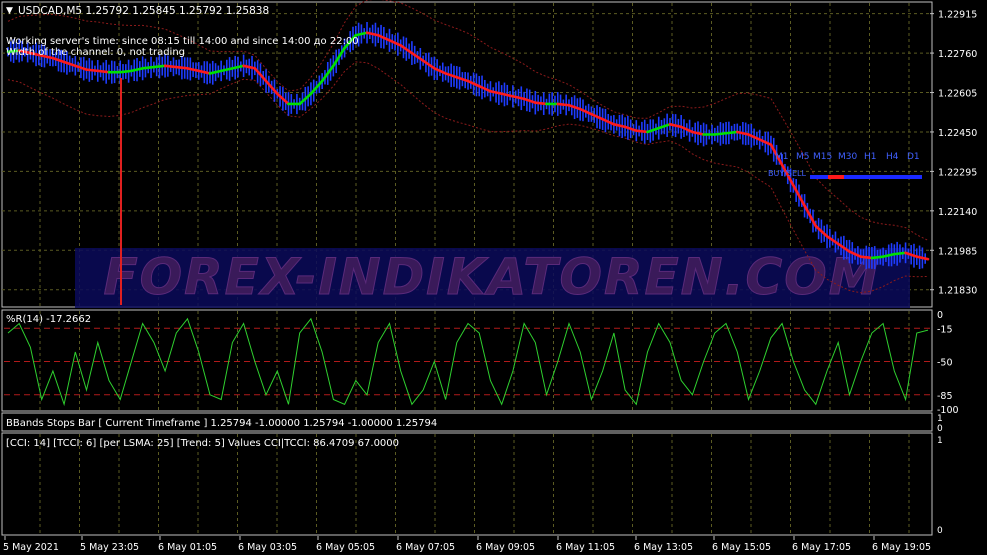 This screenshot has width=987, height=555. Describe the element at coordinates (109, 547) in the screenshot. I see `time-tick-label: 5 May 23:05` at that location.